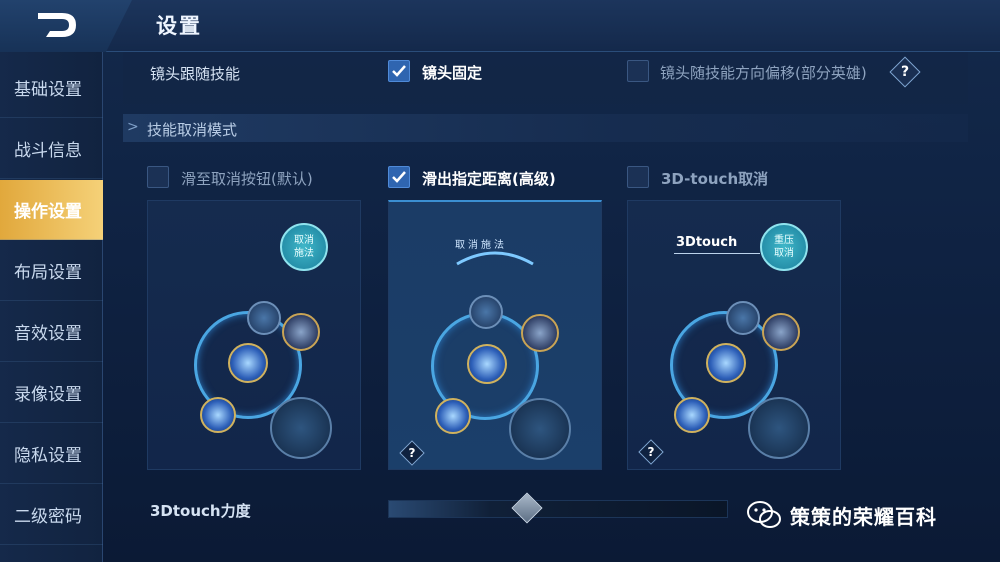  I want to click on 3dtouch-underline, so click(717, 253).